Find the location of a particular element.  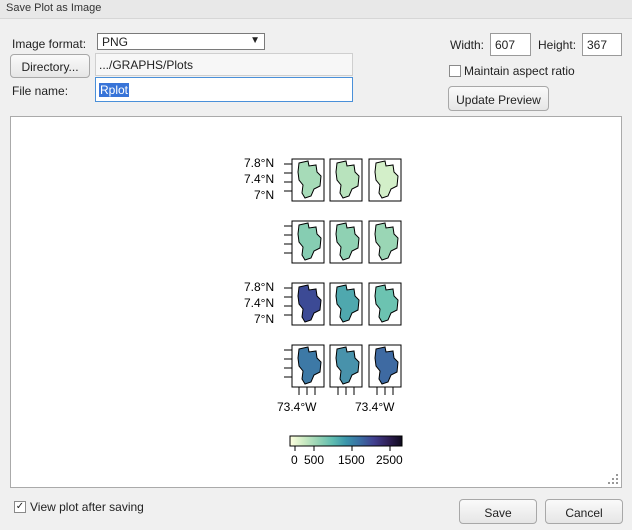

save-button: Save is located at coordinates (498, 511).